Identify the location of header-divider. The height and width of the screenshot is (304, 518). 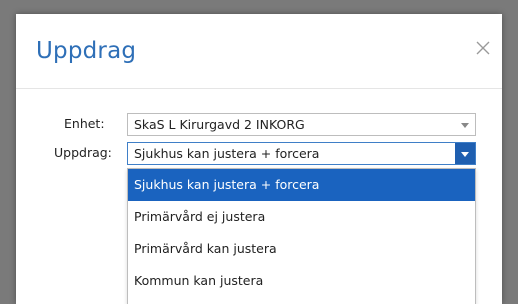
(259, 88).